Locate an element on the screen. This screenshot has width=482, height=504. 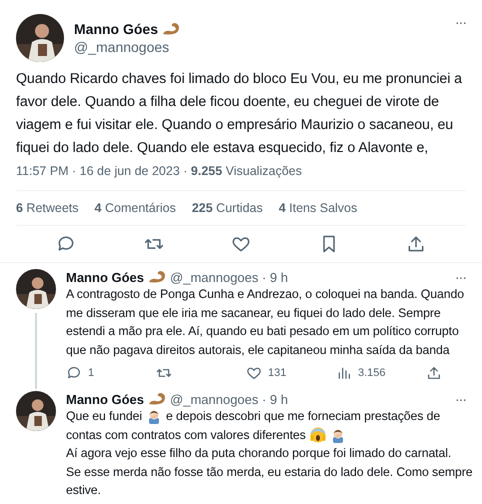
reply-text: estive. is located at coordinates (83, 490).